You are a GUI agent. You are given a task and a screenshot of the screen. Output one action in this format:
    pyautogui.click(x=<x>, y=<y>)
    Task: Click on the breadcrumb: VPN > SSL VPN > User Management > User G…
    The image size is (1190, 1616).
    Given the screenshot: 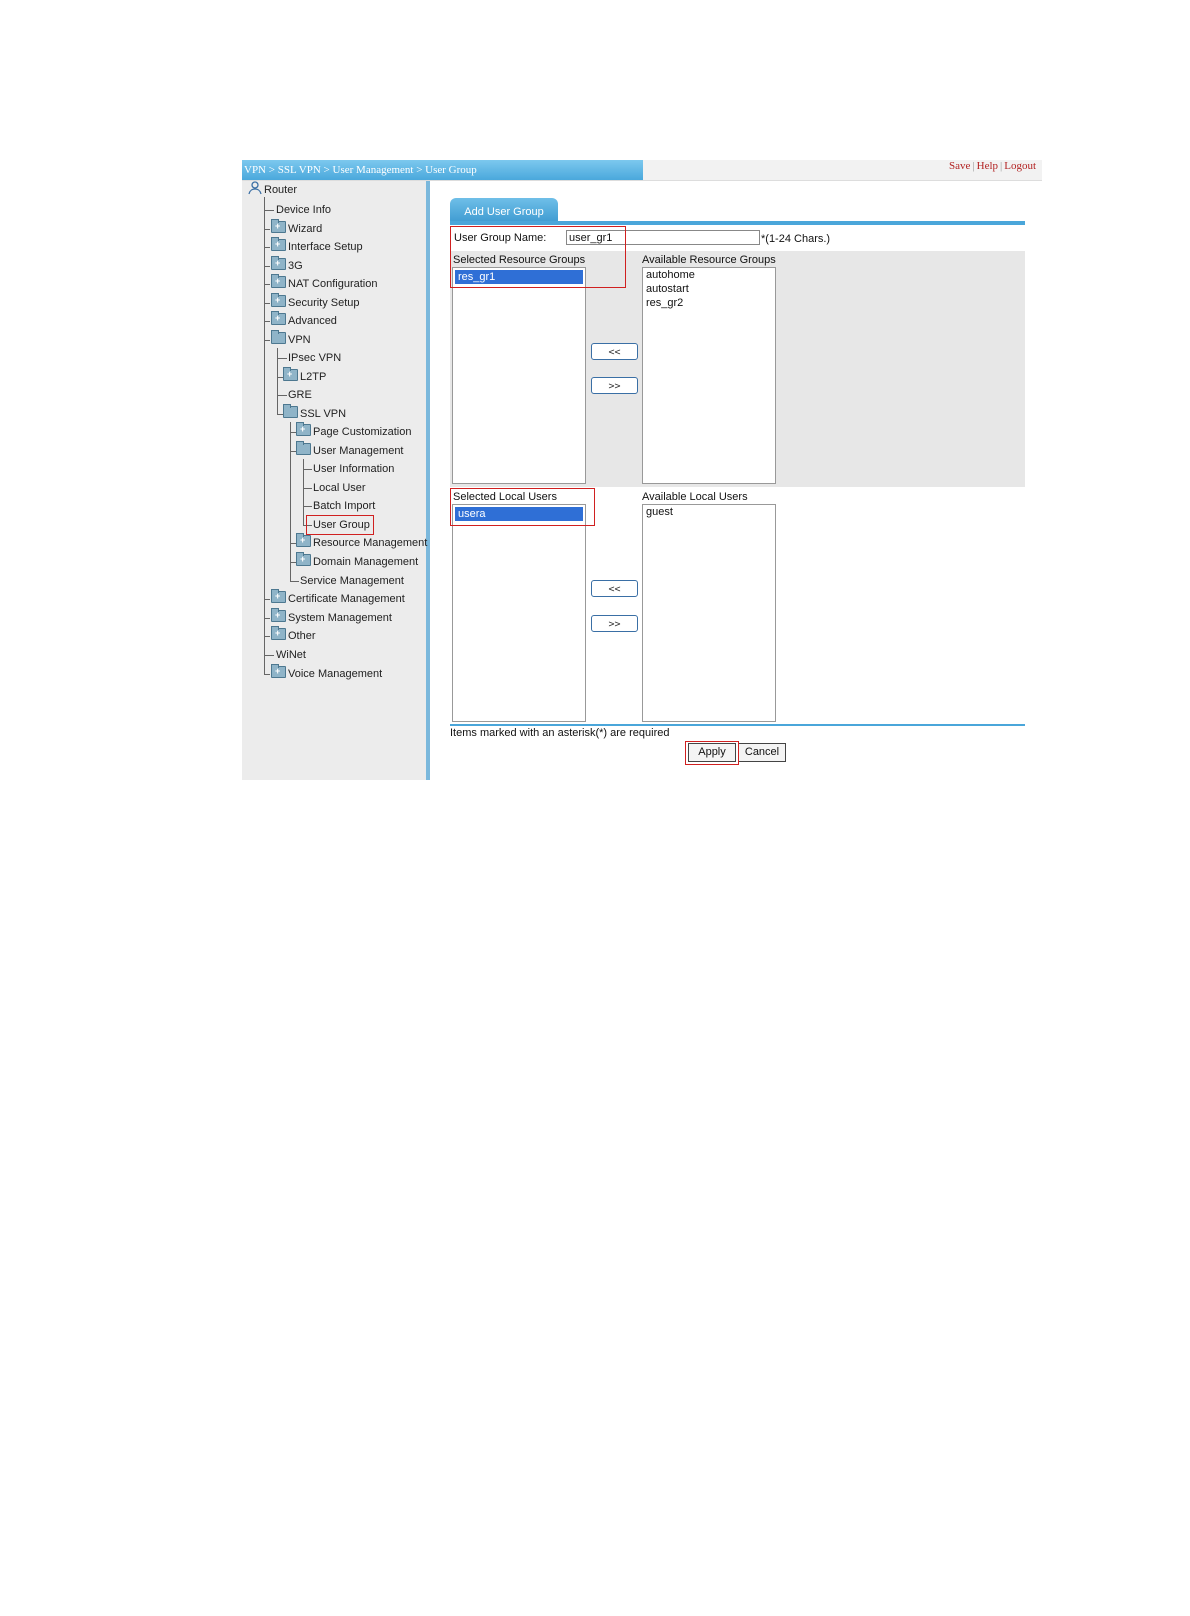 What is the action you would take?
    pyautogui.click(x=442, y=170)
    